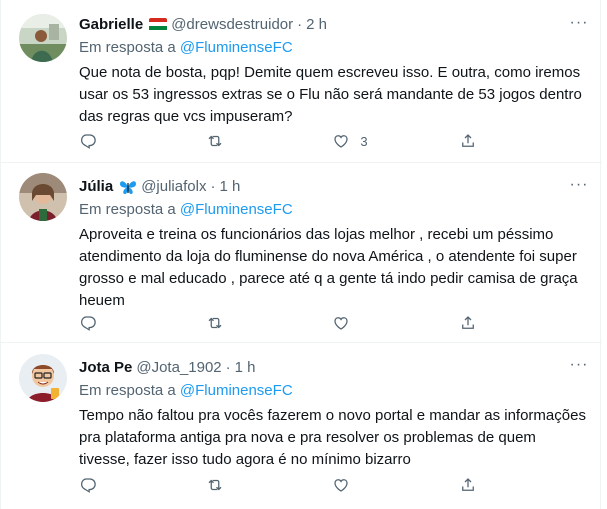 Image resolution: width=607 pixels, height=509 pixels. I want to click on tweet-header: Gabrielle @drewsdestruidor · 2 h, so click(332, 24).